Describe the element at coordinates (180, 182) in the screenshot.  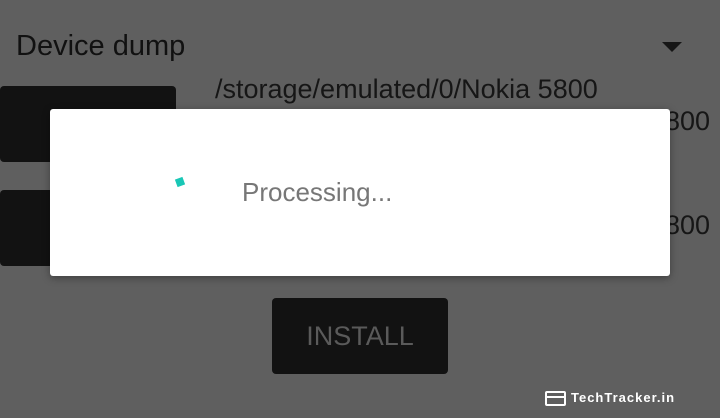
I see `progress-spinner-icon` at that location.